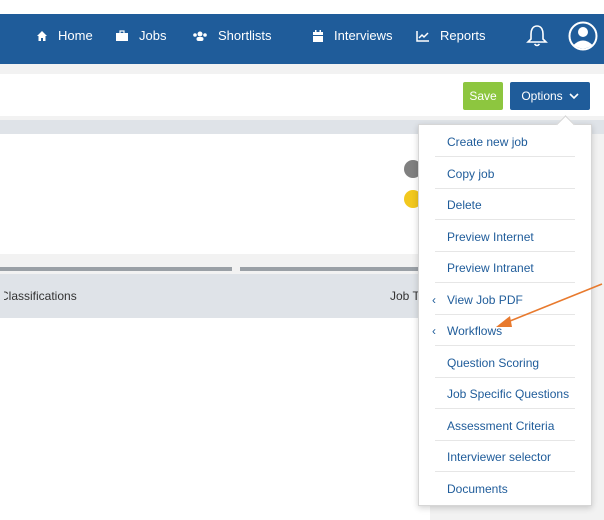 Image resolution: width=604 pixels, height=520 pixels. I want to click on menu-item-label: Preview Intranet, so click(490, 268).